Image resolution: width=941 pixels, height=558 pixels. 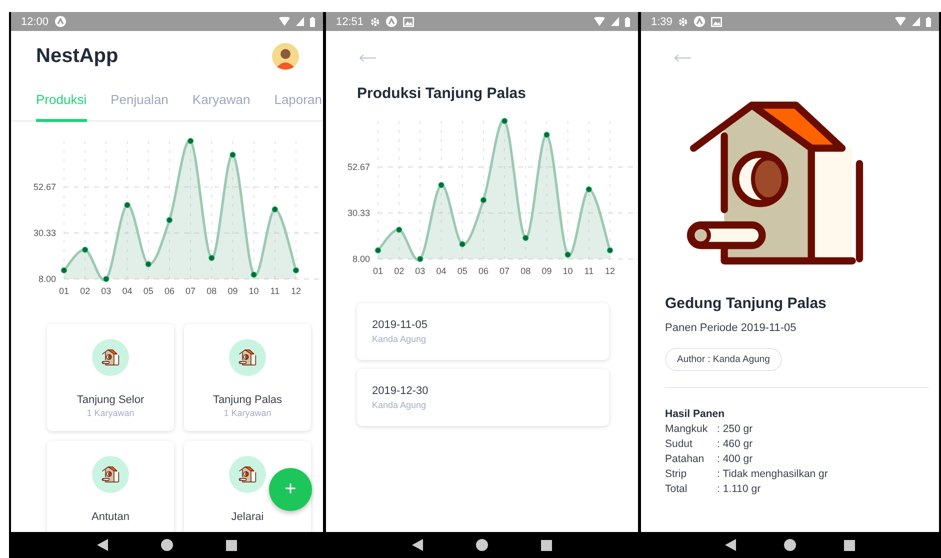 What do you see at coordinates (35, 22) in the screenshot?
I see `status-time: 12:00` at bounding box center [35, 22].